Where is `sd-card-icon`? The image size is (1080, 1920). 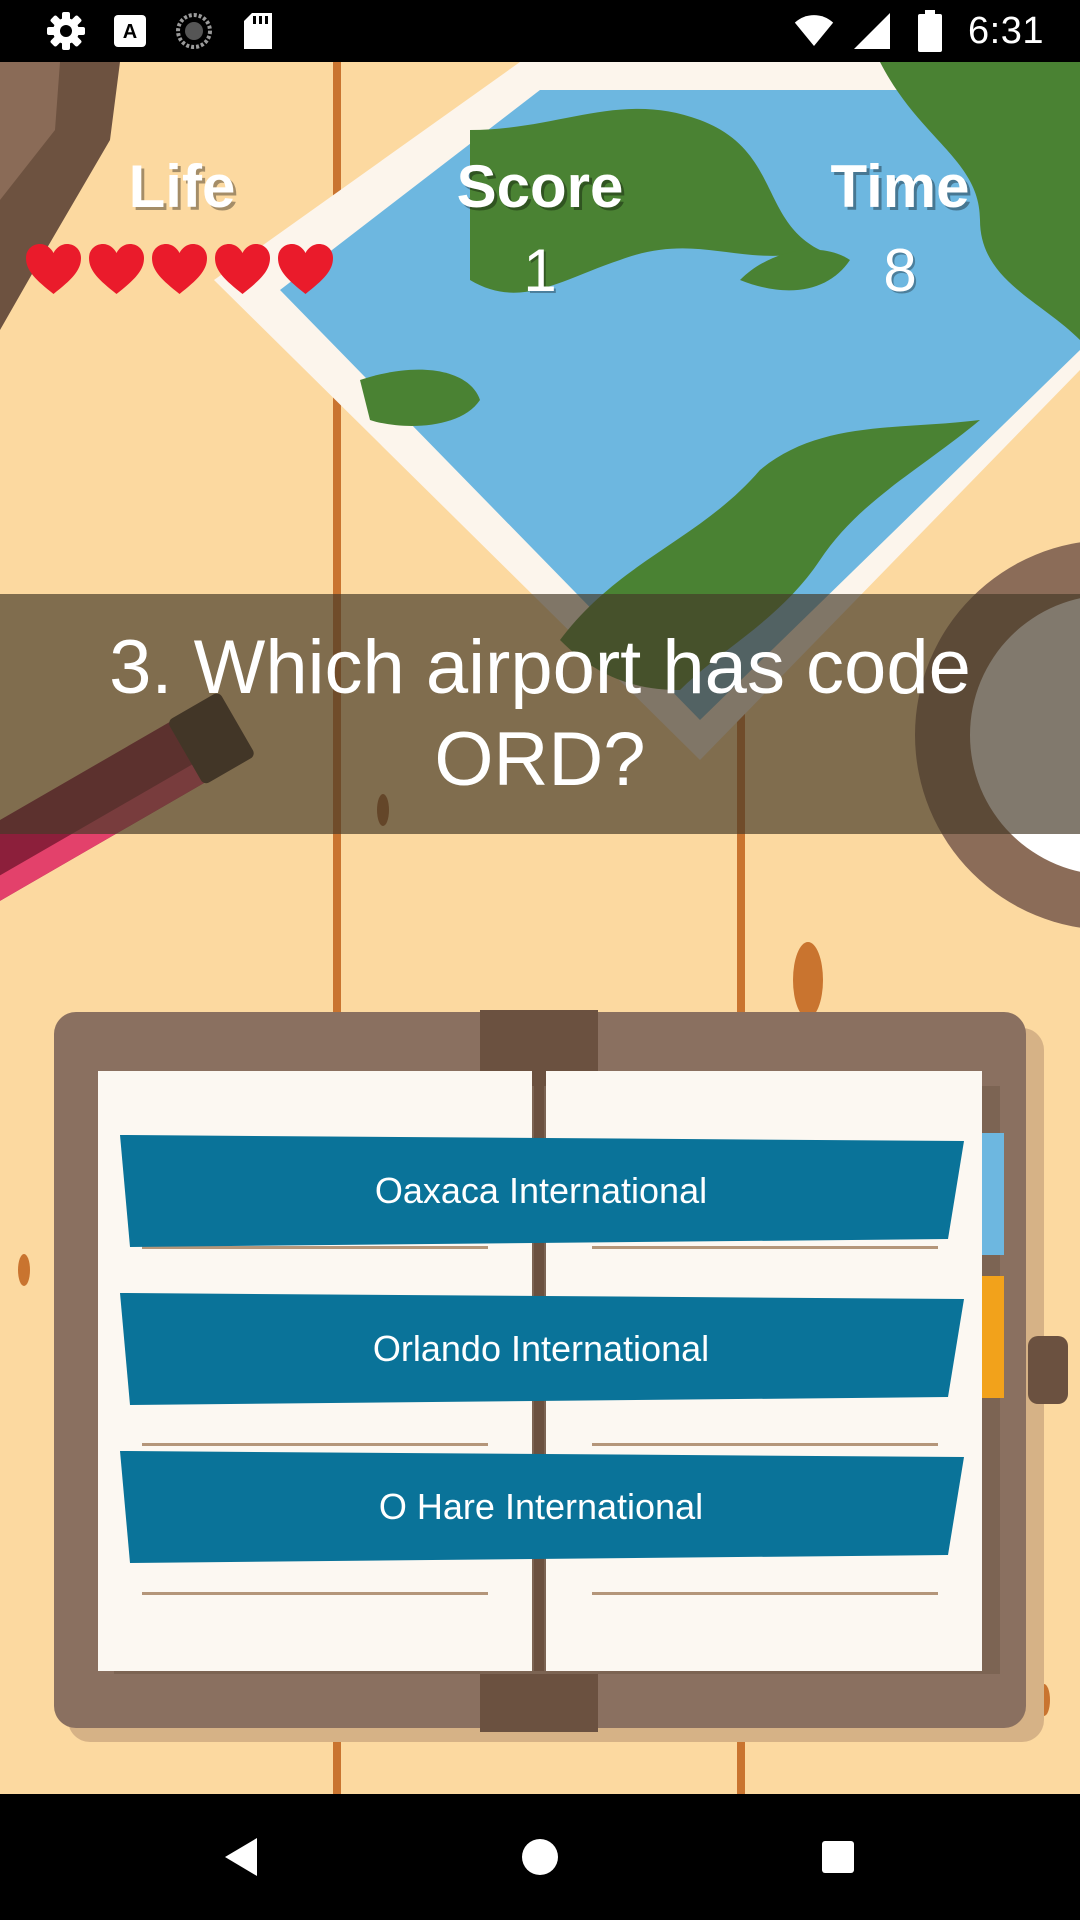
sd-card-icon is located at coordinates (258, 31).